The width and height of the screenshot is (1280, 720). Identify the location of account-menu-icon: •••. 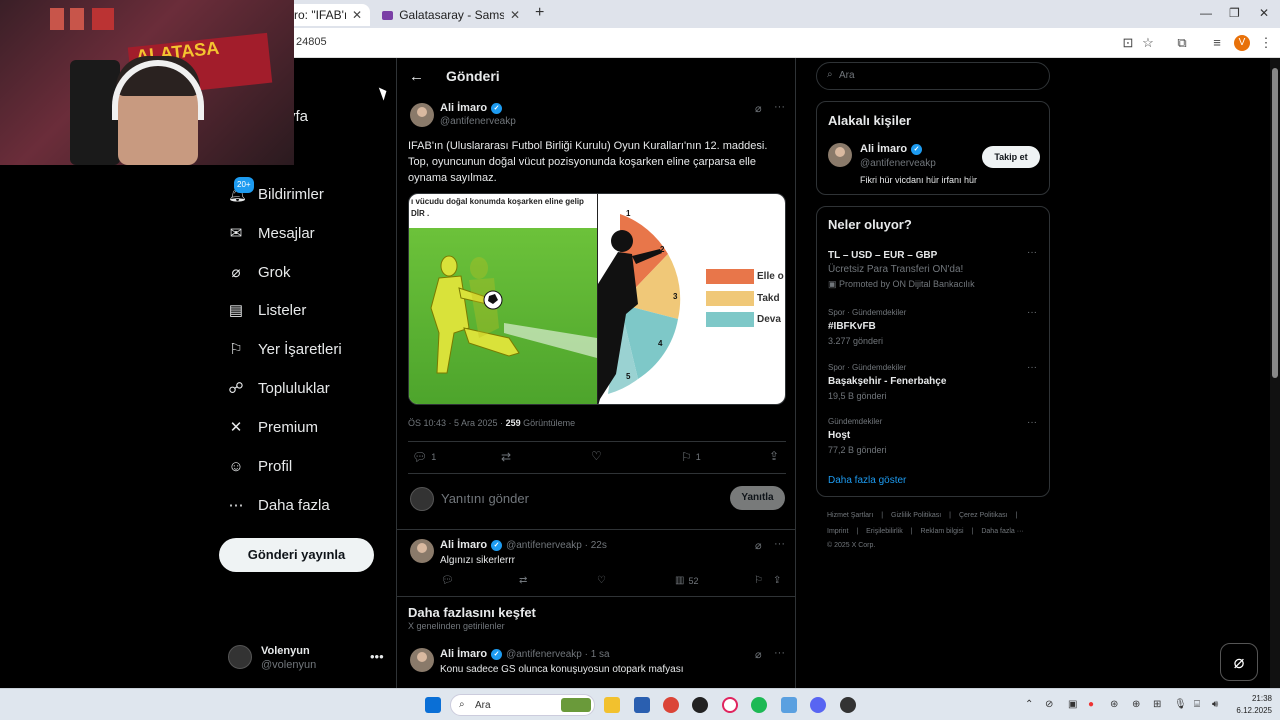
(377, 656).